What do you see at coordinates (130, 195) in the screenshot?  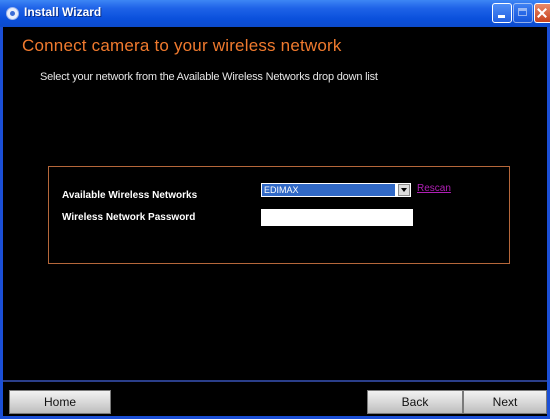 I see `networks-label: Available Wireless Networks` at bounding box center [130, 195].